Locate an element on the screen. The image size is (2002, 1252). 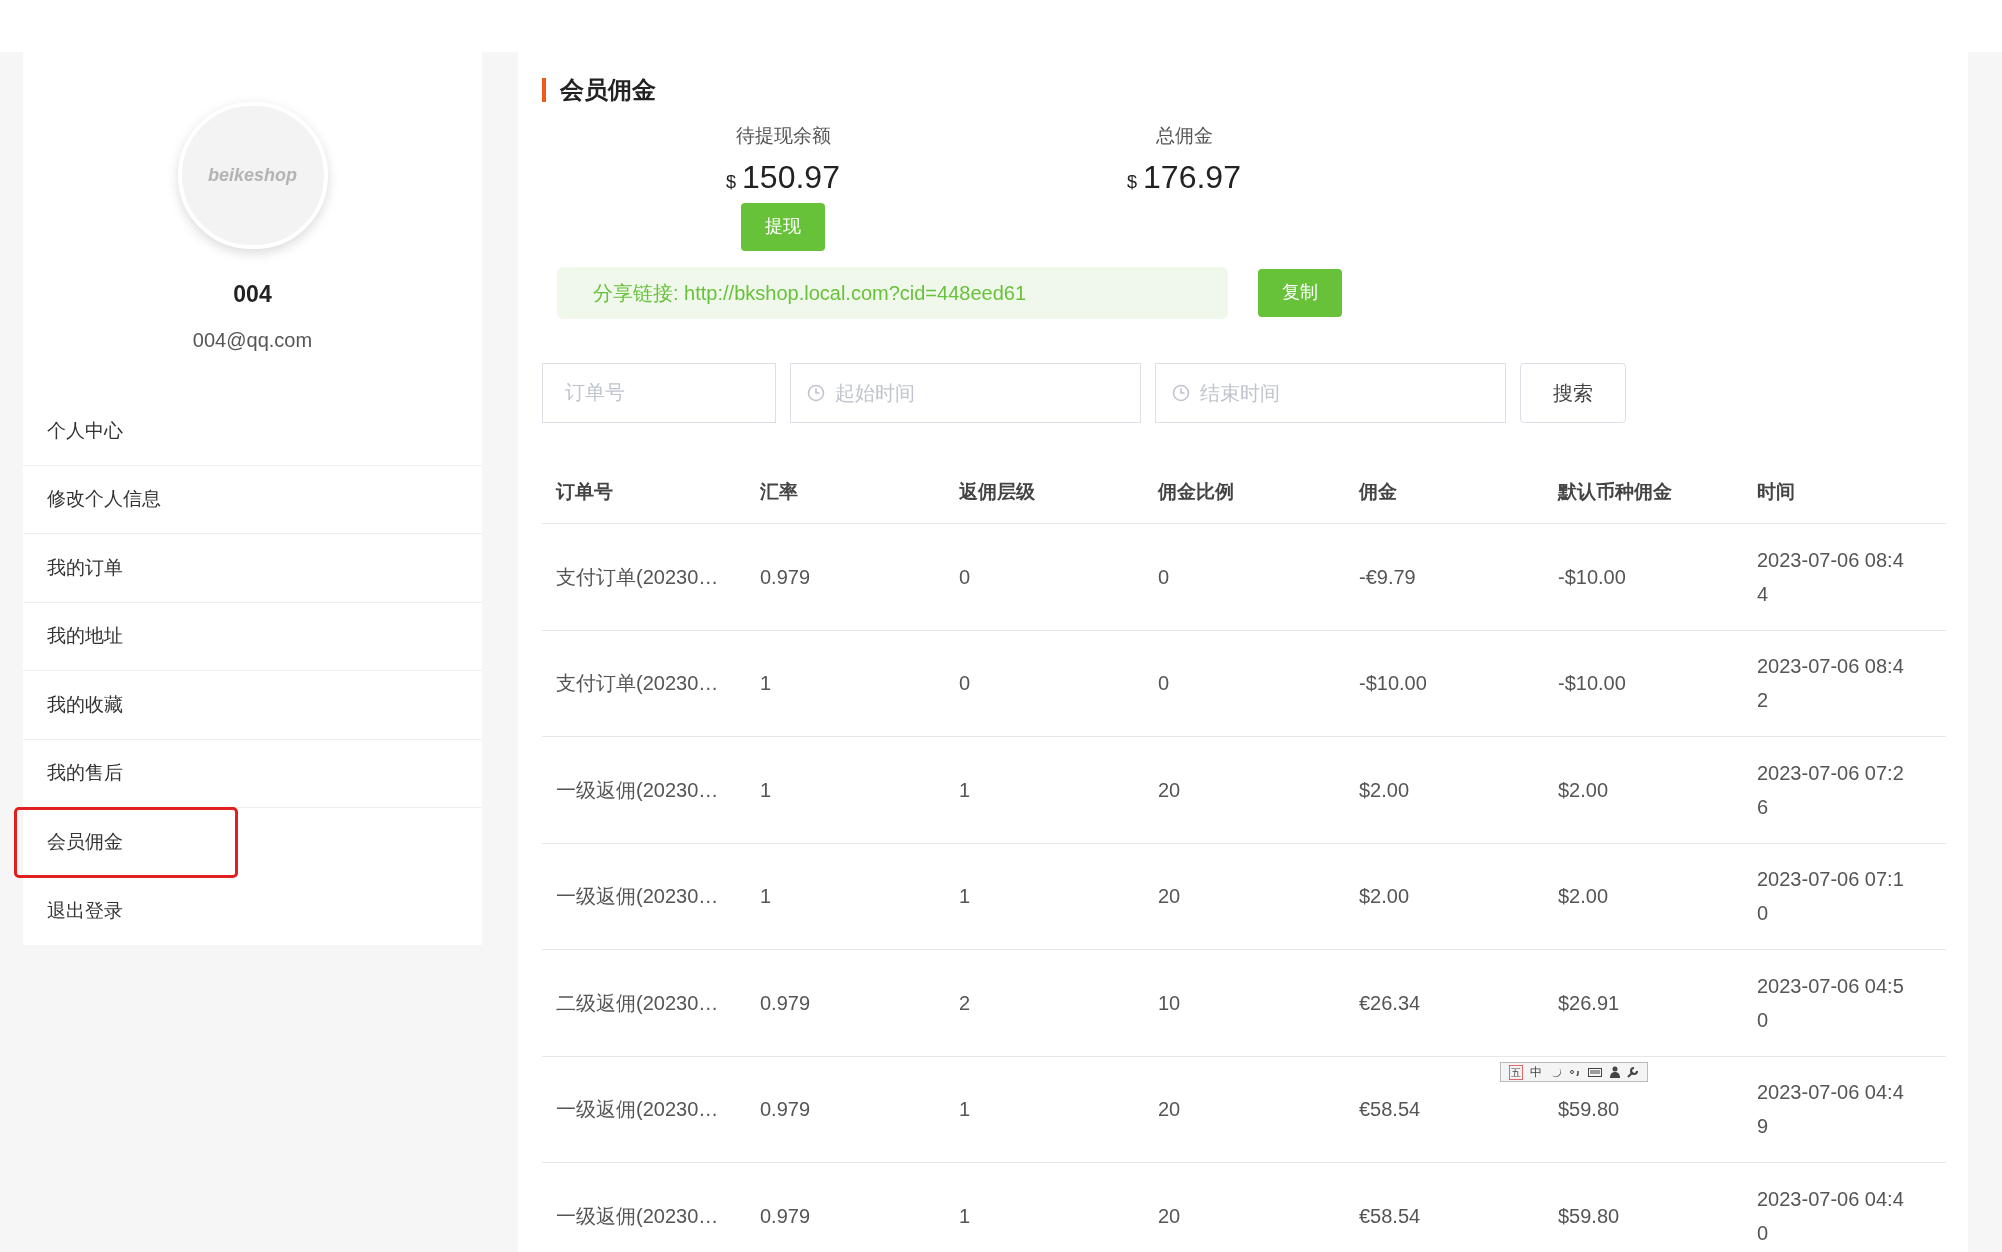
ime-mode-text: 中 is located at coordinates (1536, 1072).